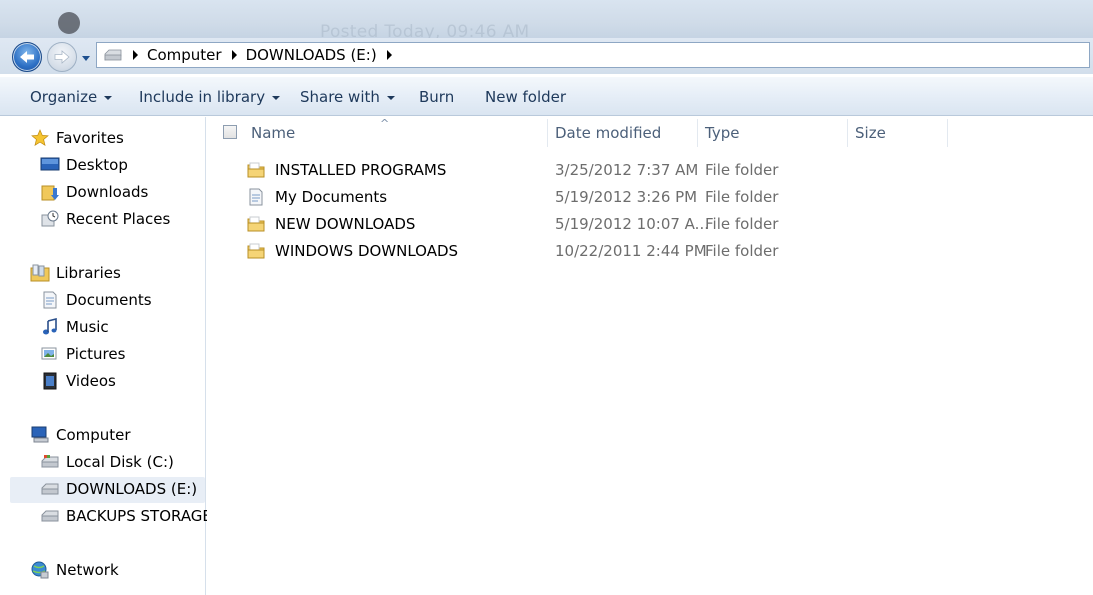  What do you see at coordinates (64, 97) in the screenshot?
I see `organize-label: Organize` at bounding box center [64, 97].